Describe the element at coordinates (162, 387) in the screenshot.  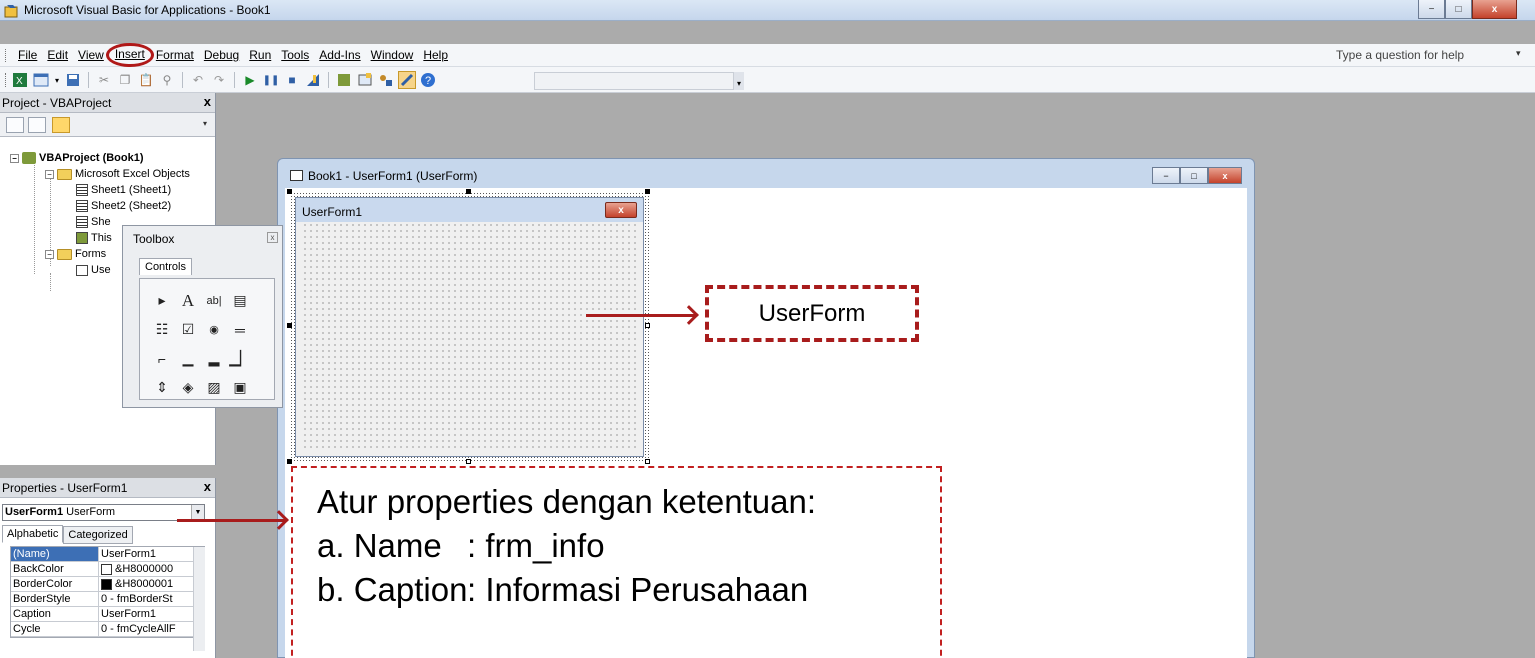
I see `scrollbar-icon: ⇕` at that location.